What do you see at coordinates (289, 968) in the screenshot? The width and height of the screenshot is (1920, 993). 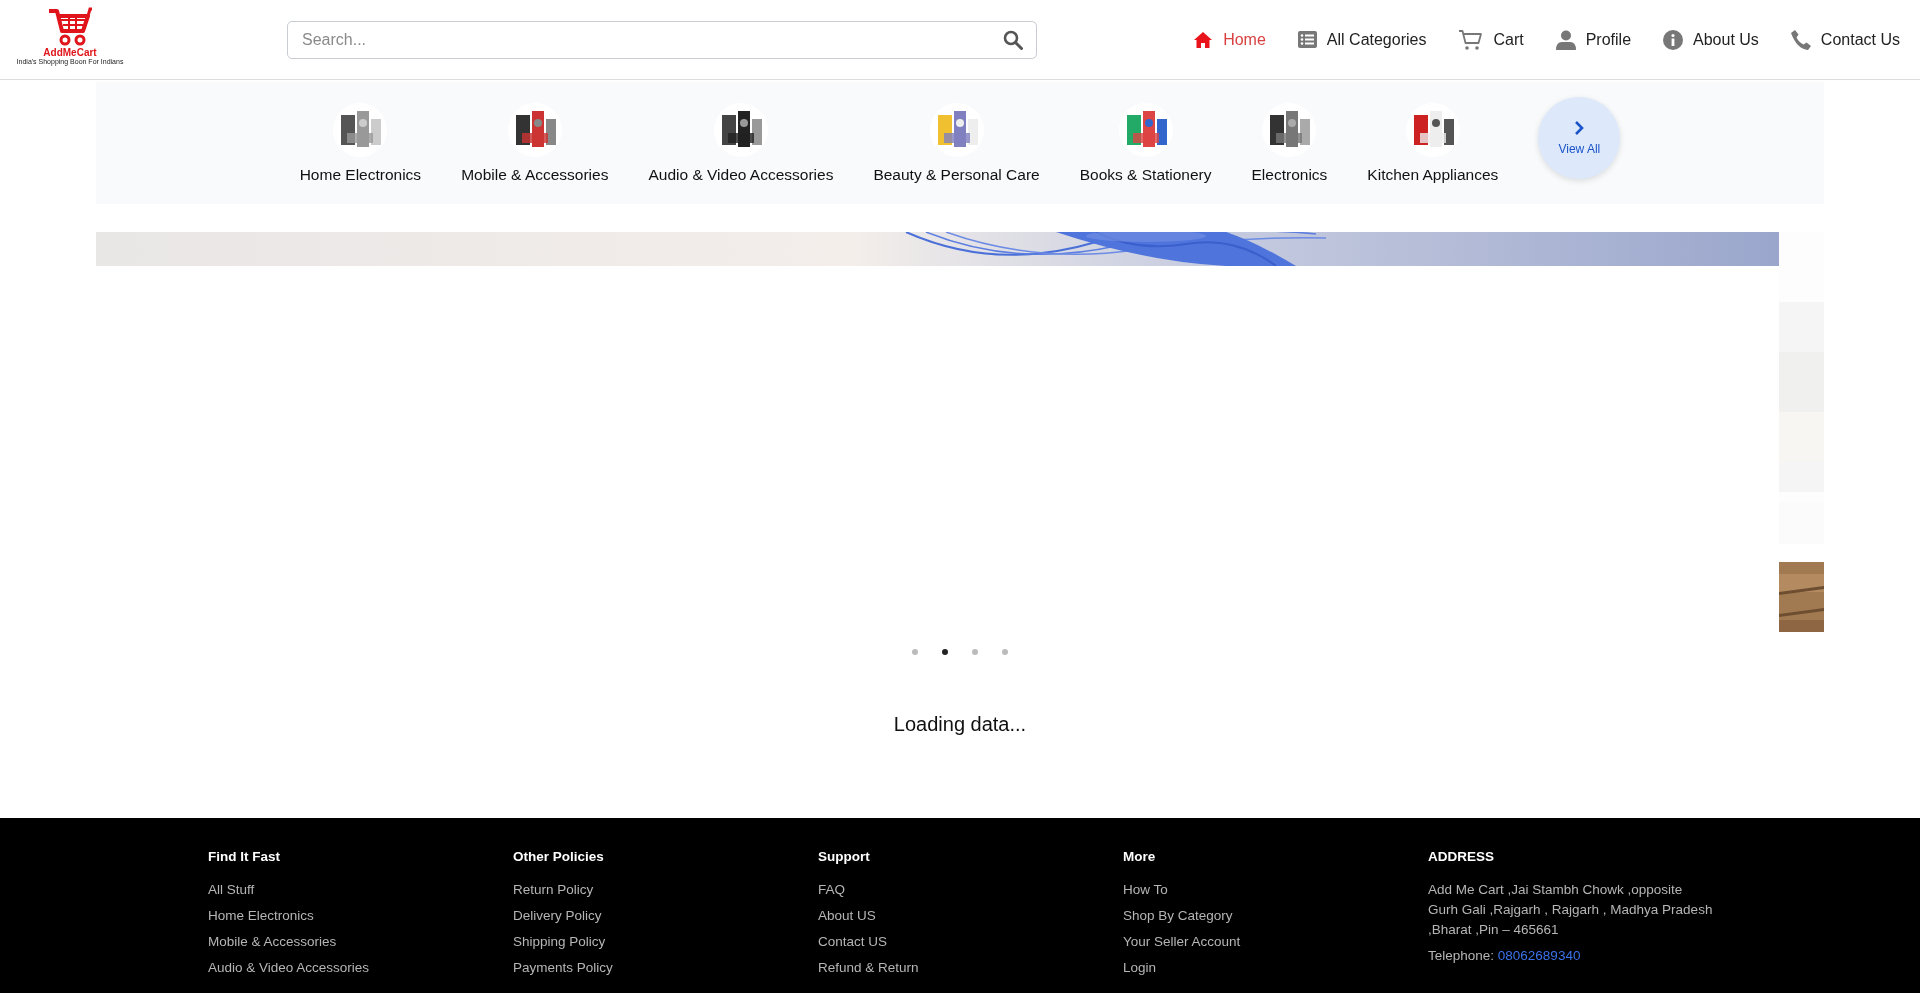 I see `footer-link: Audio & Video Accessories` at bounding box center [289, 968].